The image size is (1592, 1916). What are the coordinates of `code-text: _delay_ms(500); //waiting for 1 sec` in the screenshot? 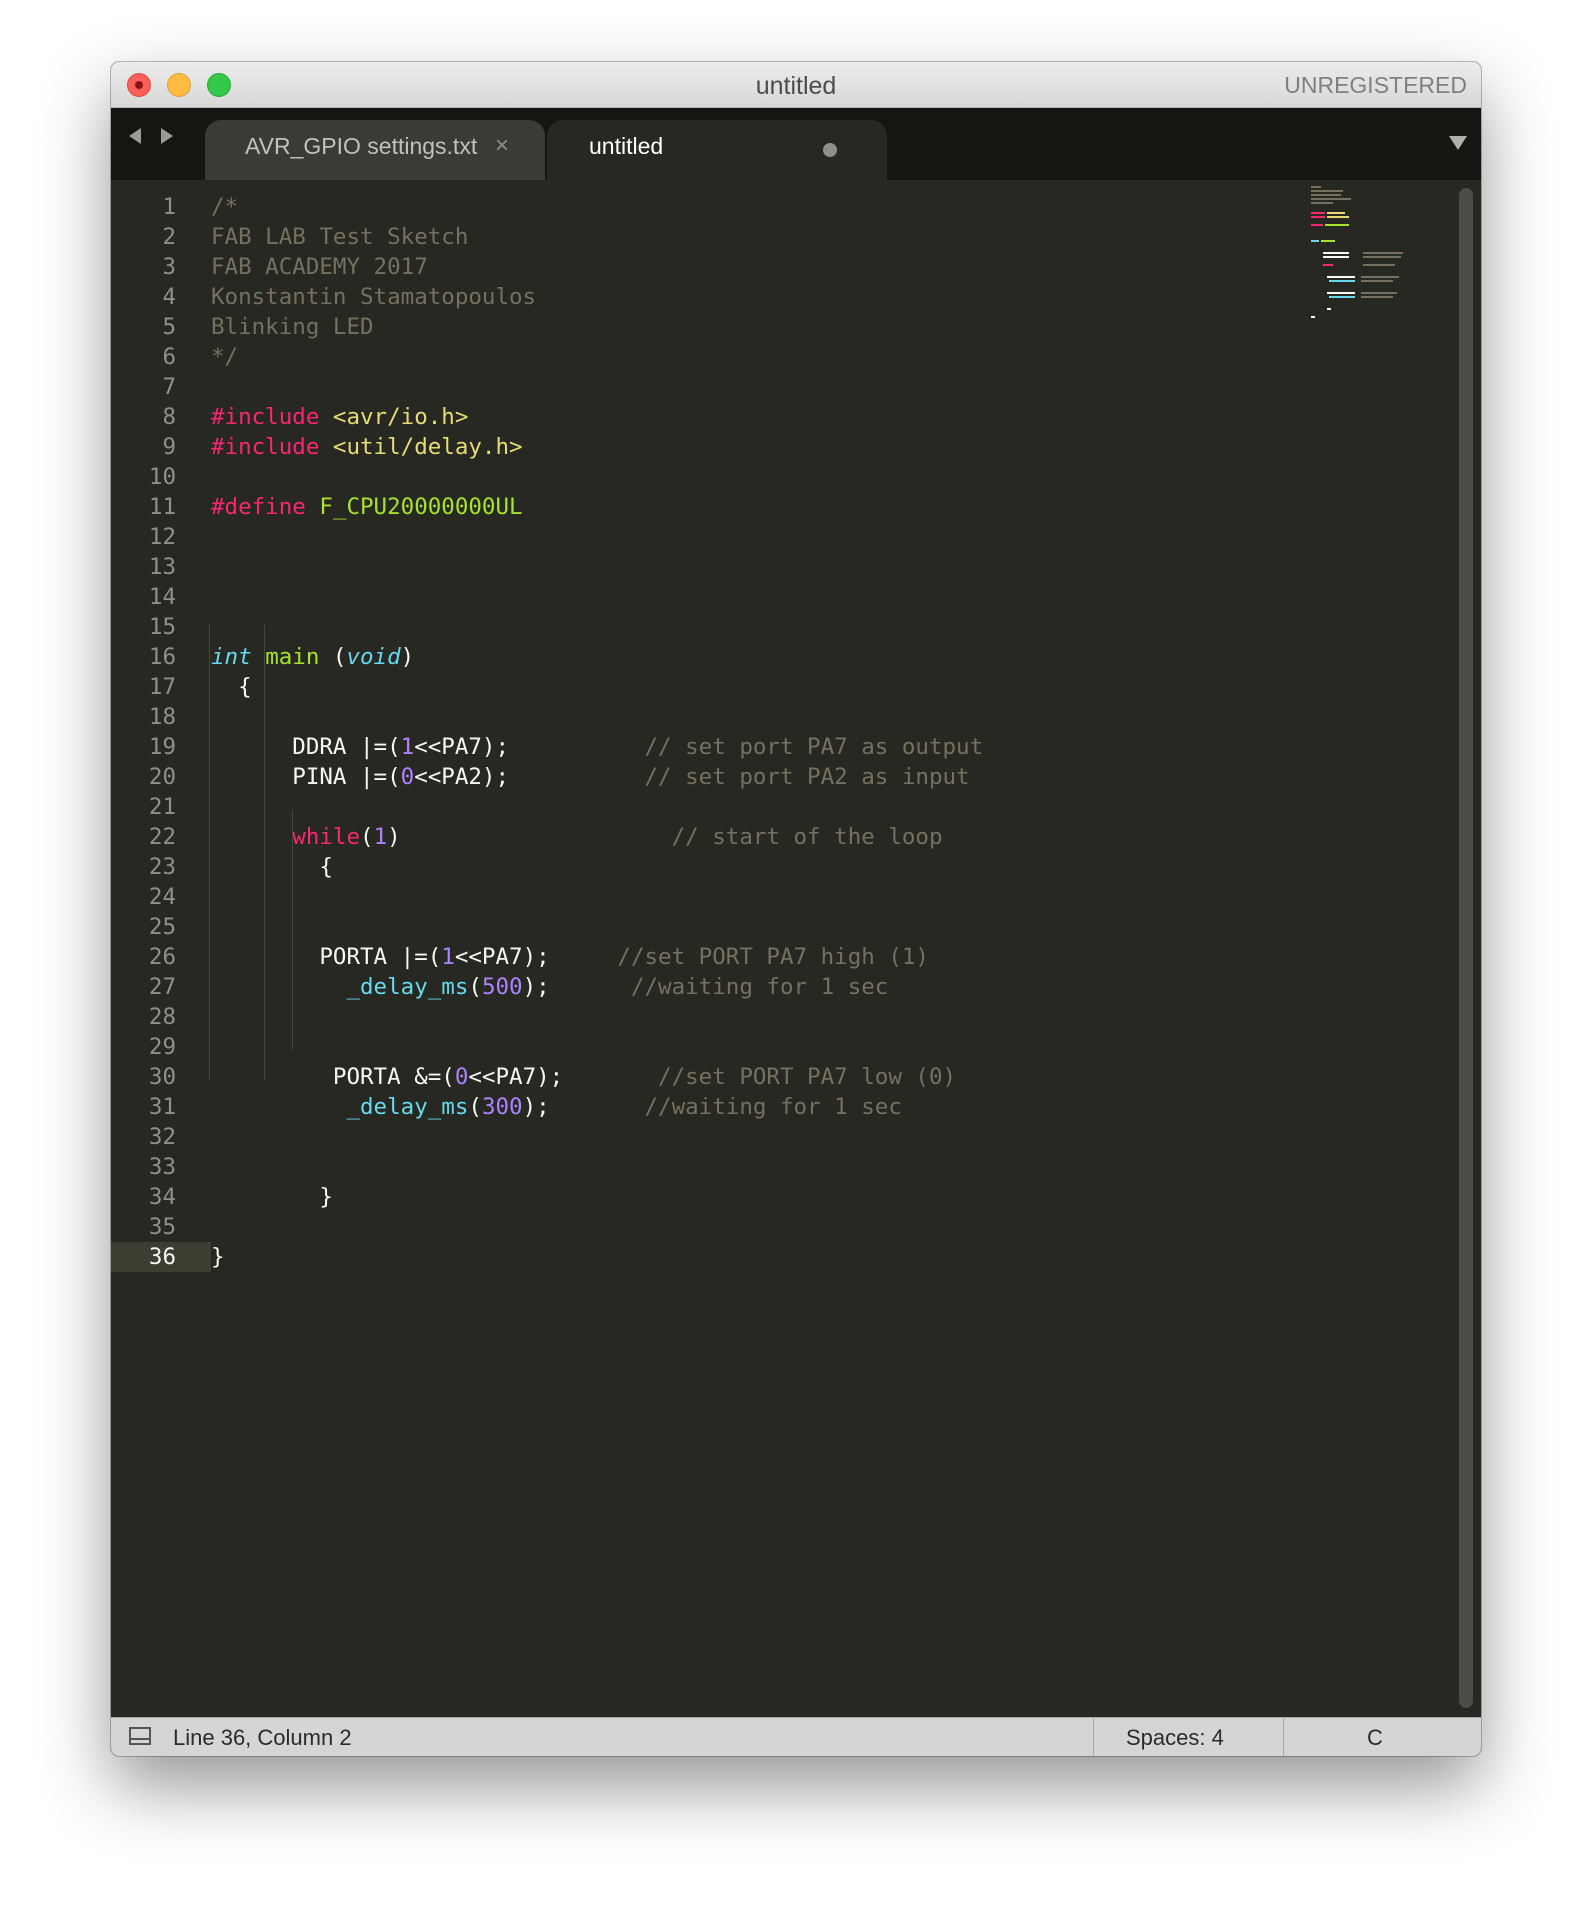 It's located at (549, 987).